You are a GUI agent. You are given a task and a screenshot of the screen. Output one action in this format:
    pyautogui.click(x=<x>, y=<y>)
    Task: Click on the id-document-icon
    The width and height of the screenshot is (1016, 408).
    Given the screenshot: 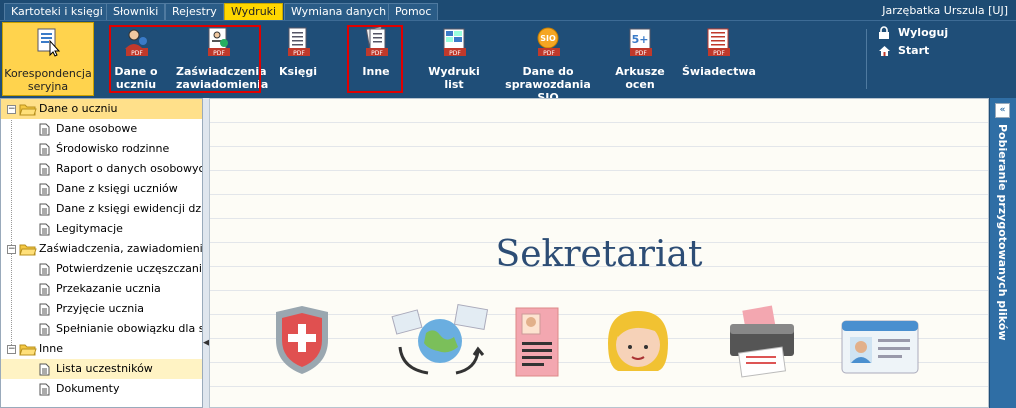 What is the action you would take?
    pyautogui.click(x=537, y=342)
    